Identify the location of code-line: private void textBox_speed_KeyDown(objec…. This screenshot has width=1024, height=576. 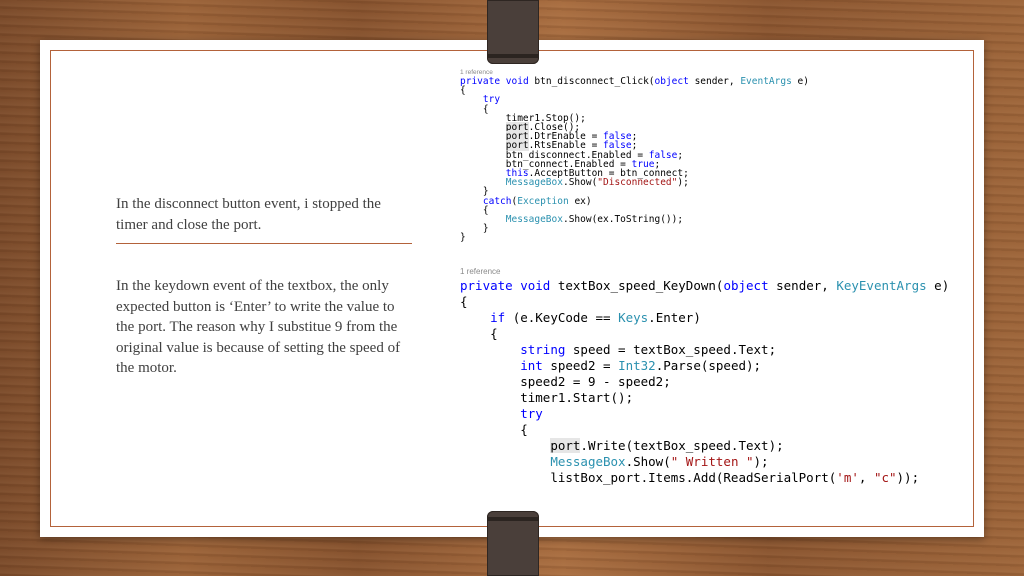
(705, 285).